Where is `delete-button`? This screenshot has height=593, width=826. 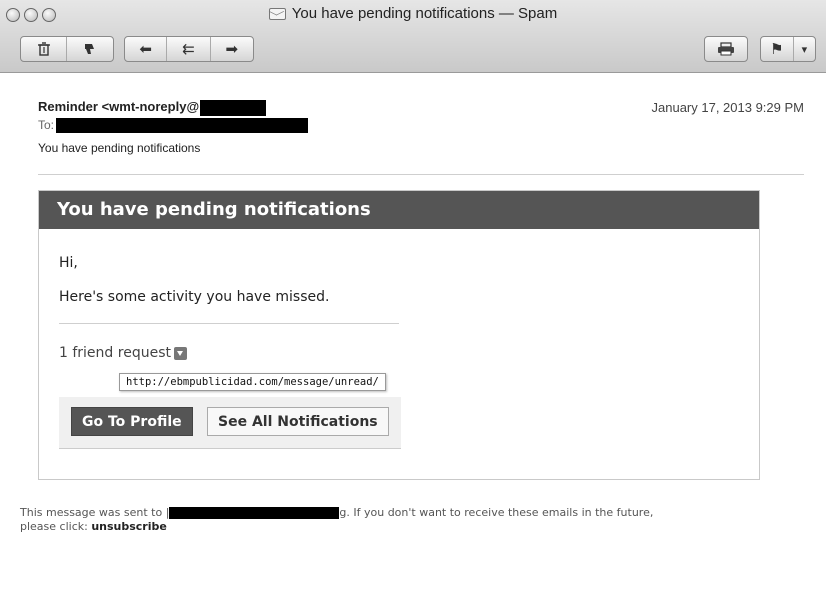 delete-button is located at coordinates (44, 49).